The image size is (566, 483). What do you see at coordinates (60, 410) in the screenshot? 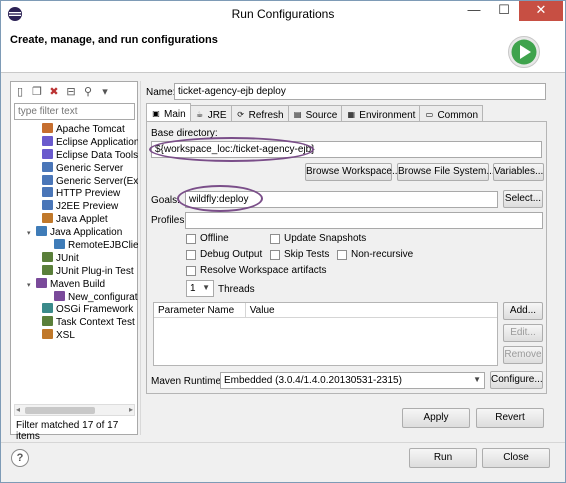
I see `scroll-thumb` at bounding box center [60, 410].